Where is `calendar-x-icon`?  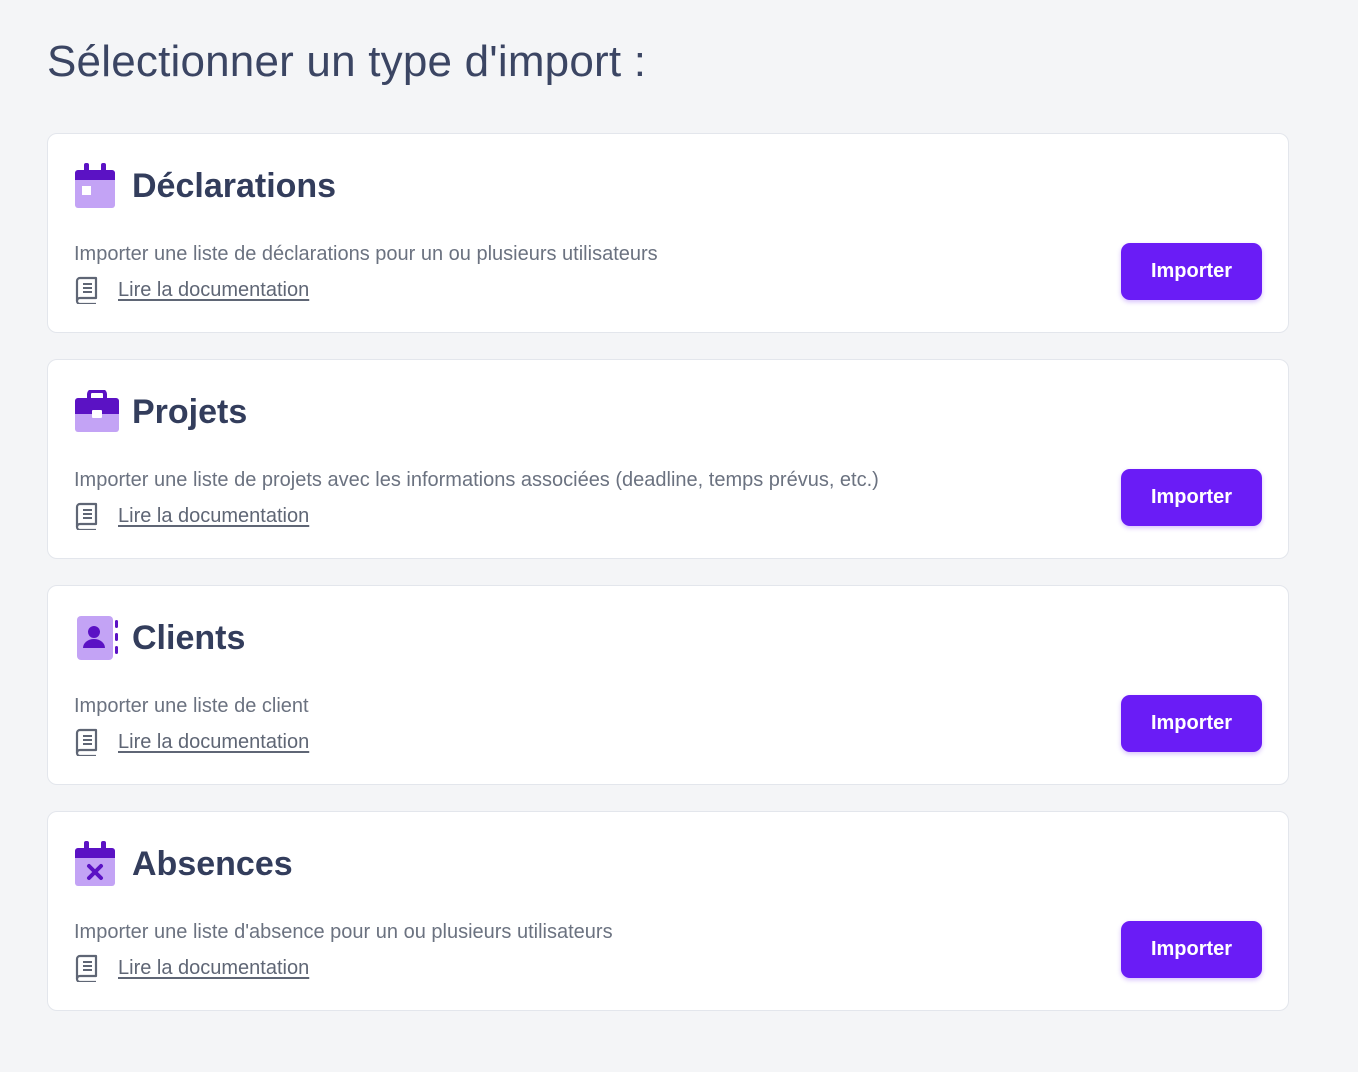
calendar-x-icon is located at coordinates (97, 864).